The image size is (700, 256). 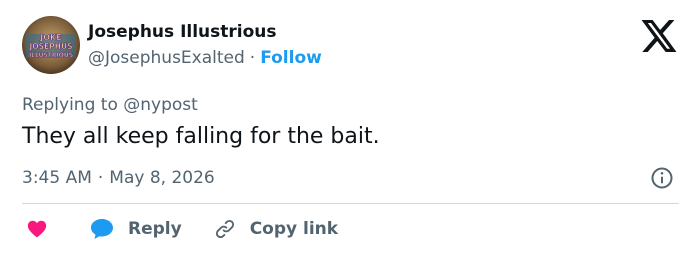 I want to click on copy-link-button: Copy link, so click(x=276, y=229).